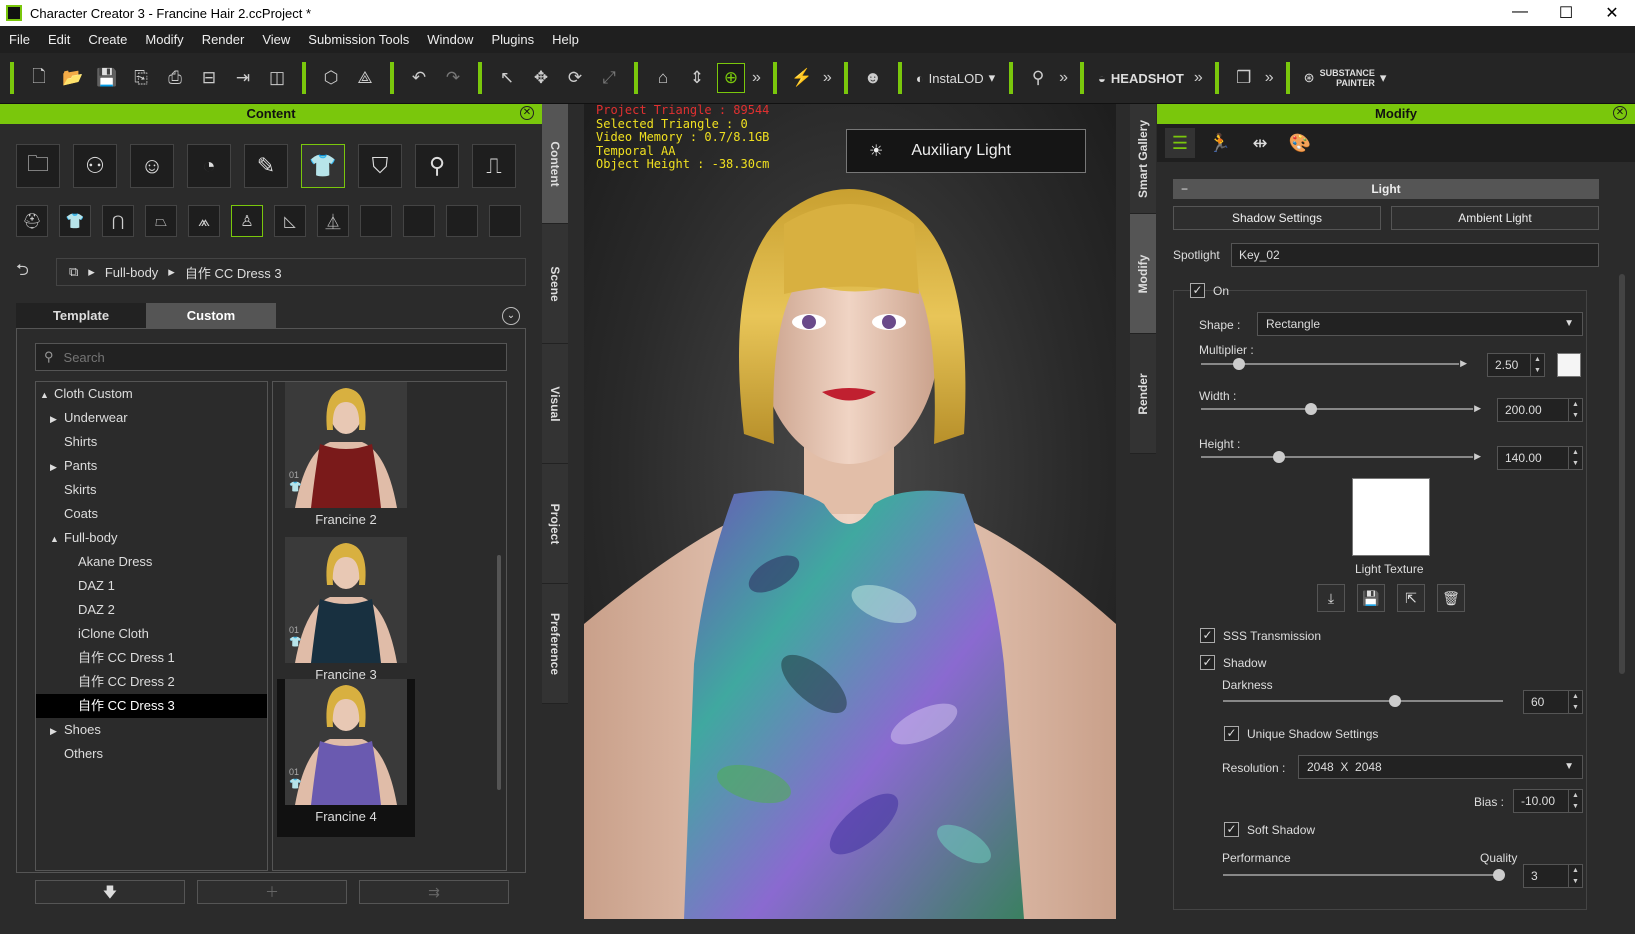 The width and height of the screenshot is (1635, 934). What do you see at coordinates (151, 466) in the screenshot?
I see `tree-item: ▶ Pants` at bounding box center [151, 466].